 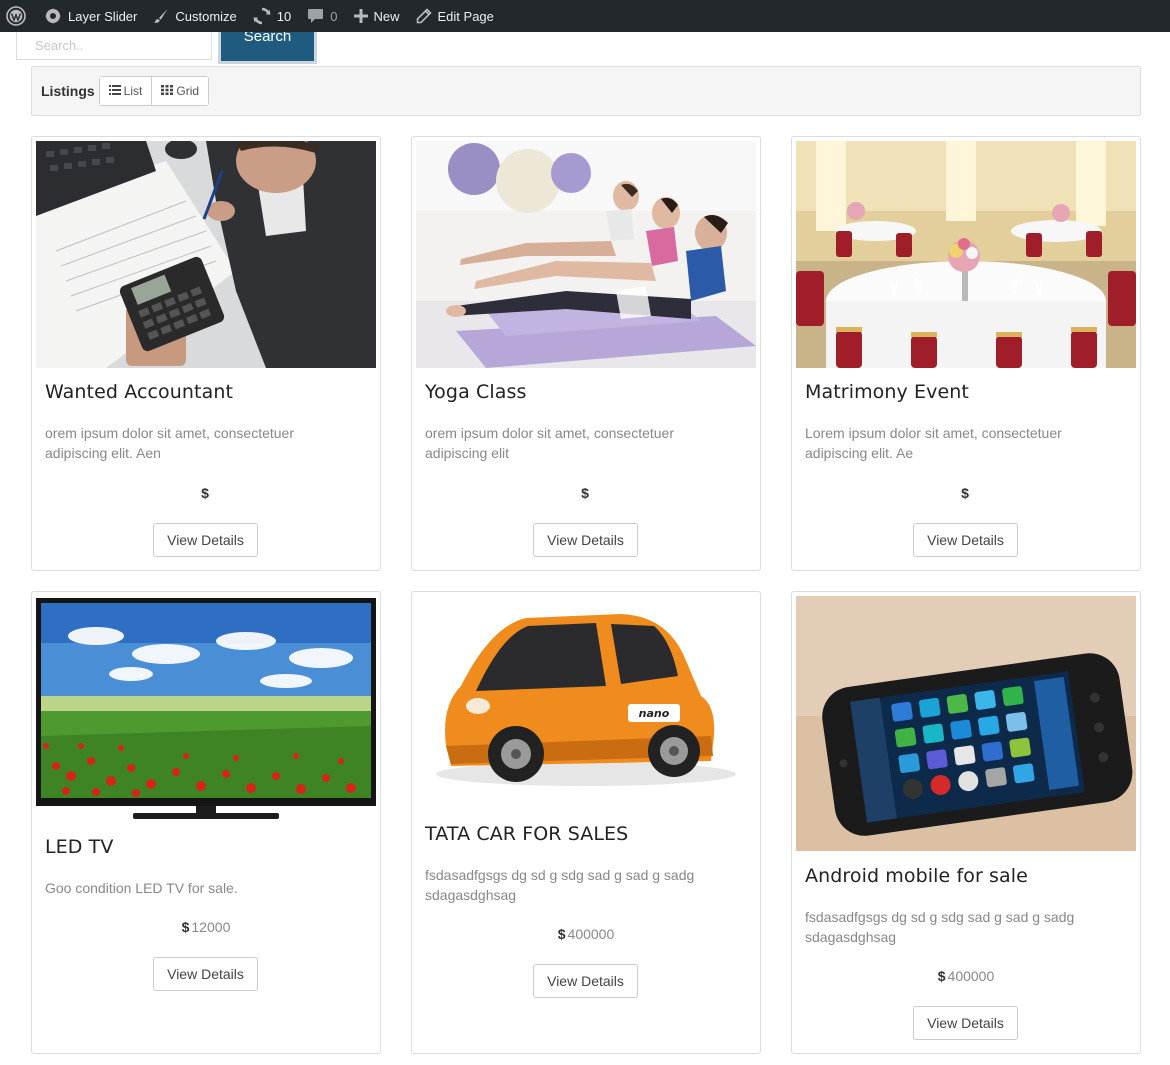 I want to click on wordpress-menu, so click(x=18, y=16).